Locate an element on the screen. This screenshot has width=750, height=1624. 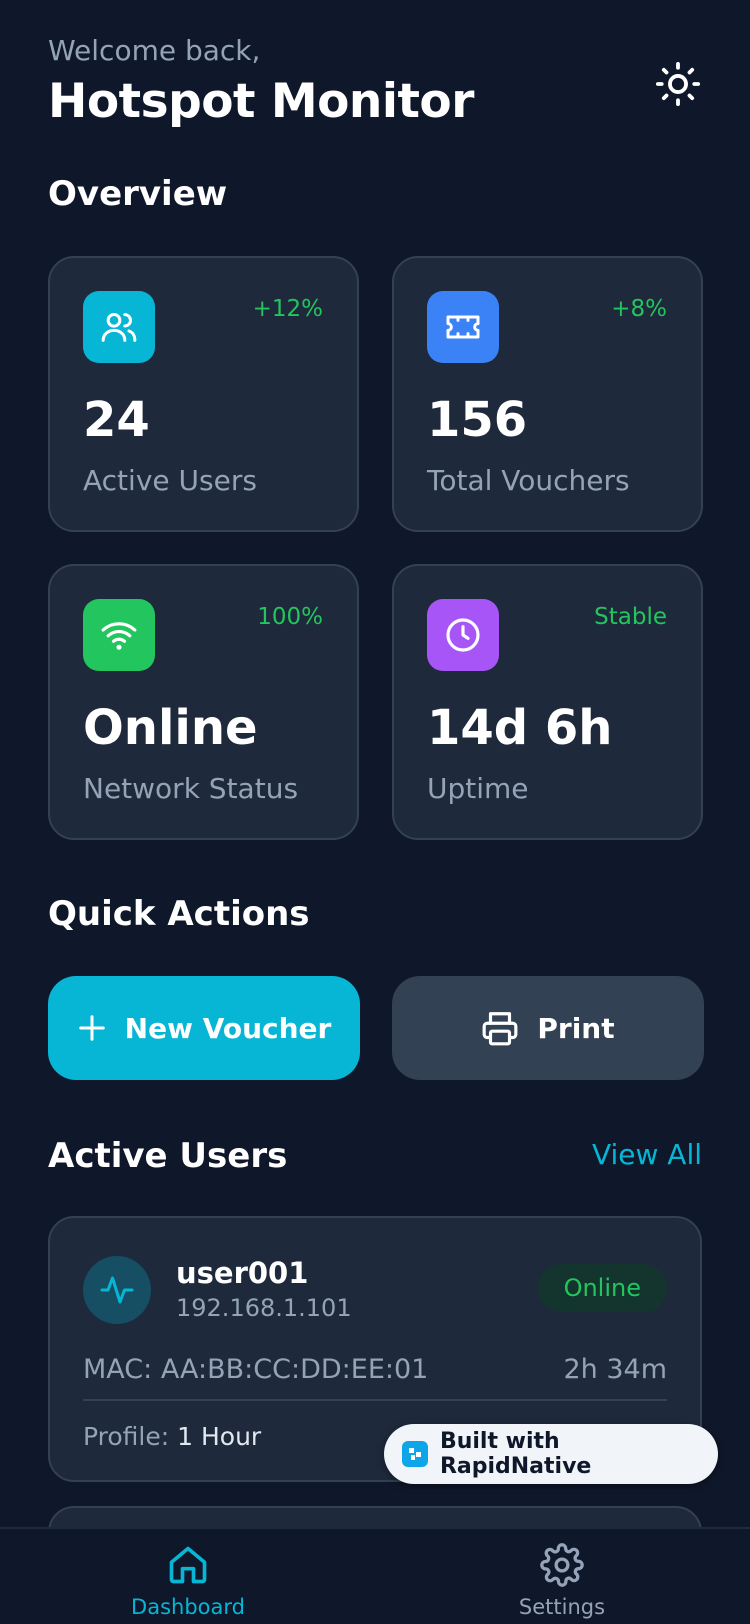
user-duration: 2h 34m is located at coordinates (615, 1369).